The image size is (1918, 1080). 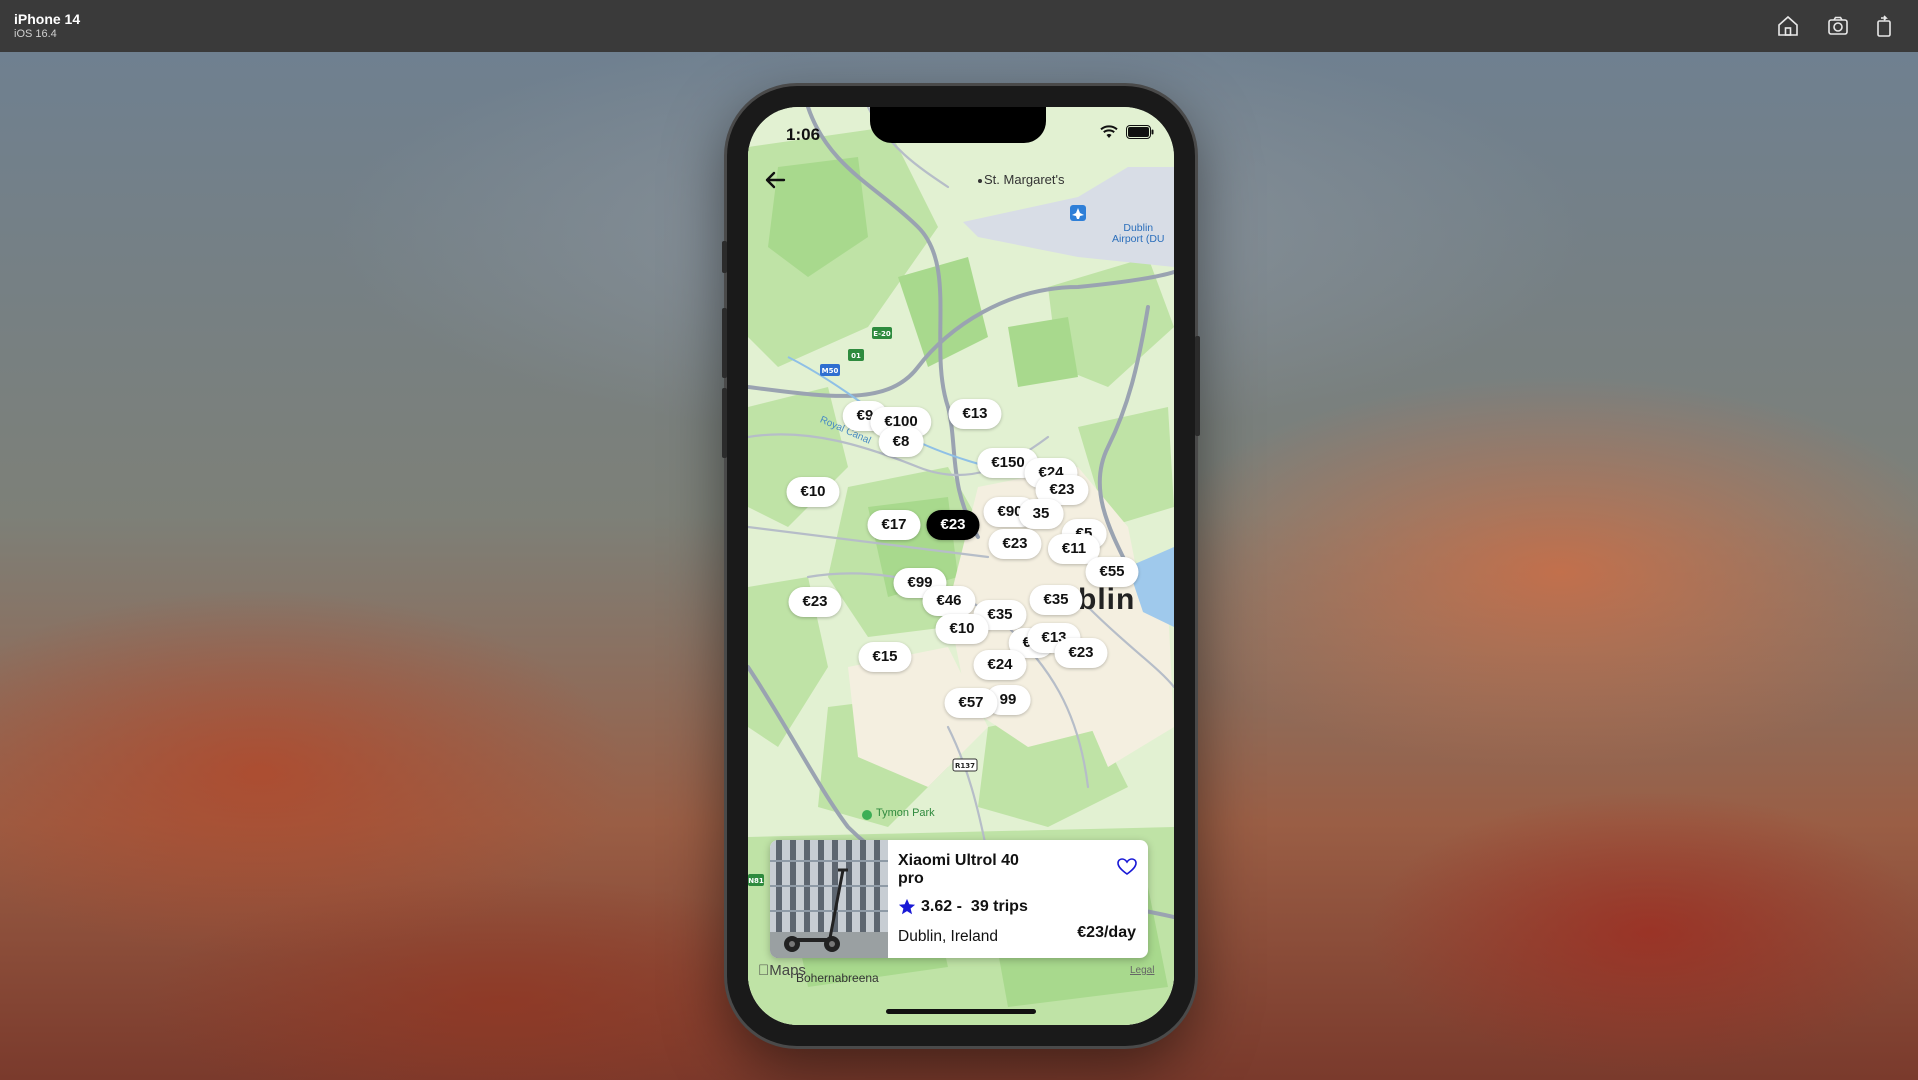 I want to click on arrow-left-icon, so click(x=775, y=180).